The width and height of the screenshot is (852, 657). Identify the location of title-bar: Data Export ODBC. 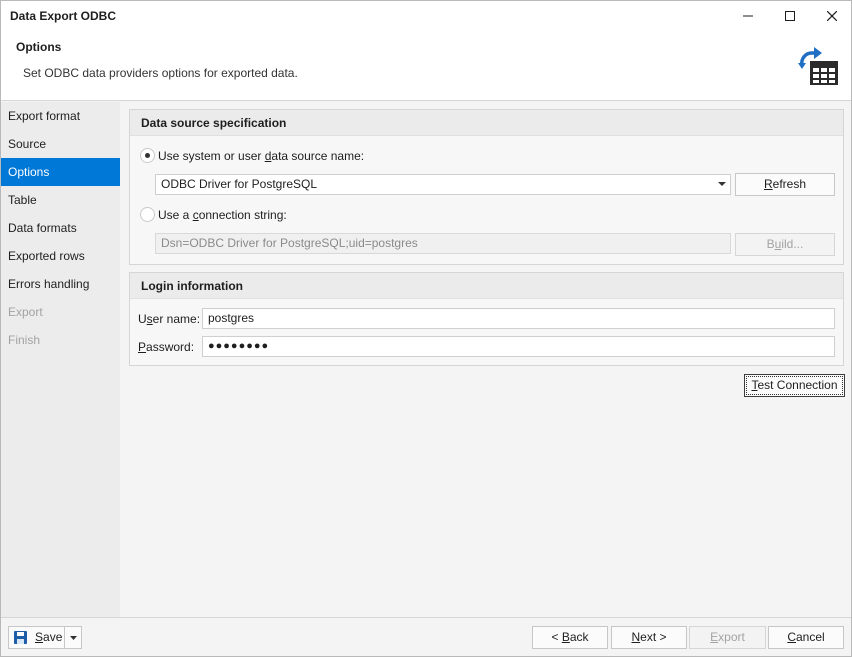
(426, 16).